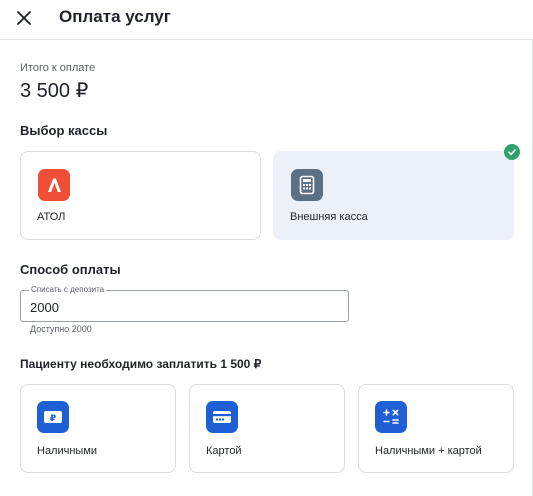  I want to click on cashbox-option-label: Внешняя касса, so click(329, 217).